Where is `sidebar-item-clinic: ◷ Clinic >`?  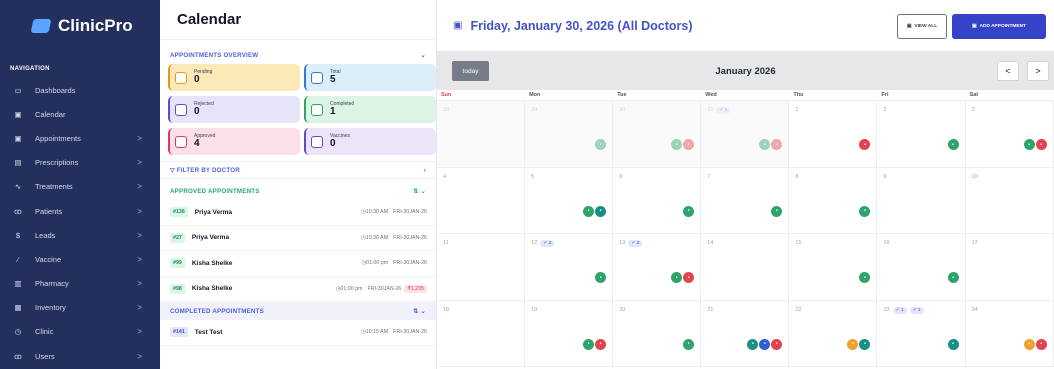
sidebar-item-clinic: ◷ Clinic > is located at coordinates (80, 332).